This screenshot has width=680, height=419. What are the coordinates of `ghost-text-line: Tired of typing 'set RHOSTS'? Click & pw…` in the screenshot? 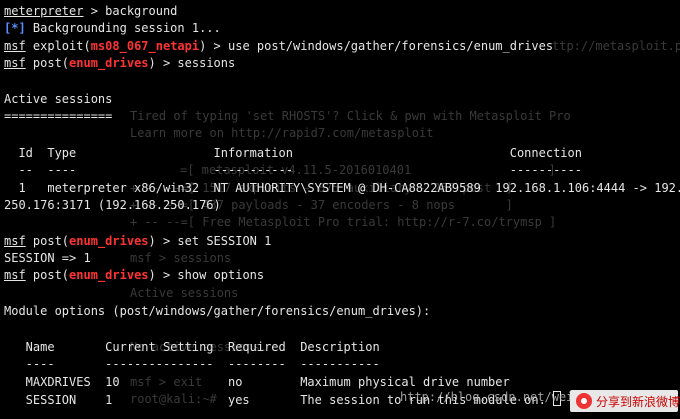 It's located at (350, 116).